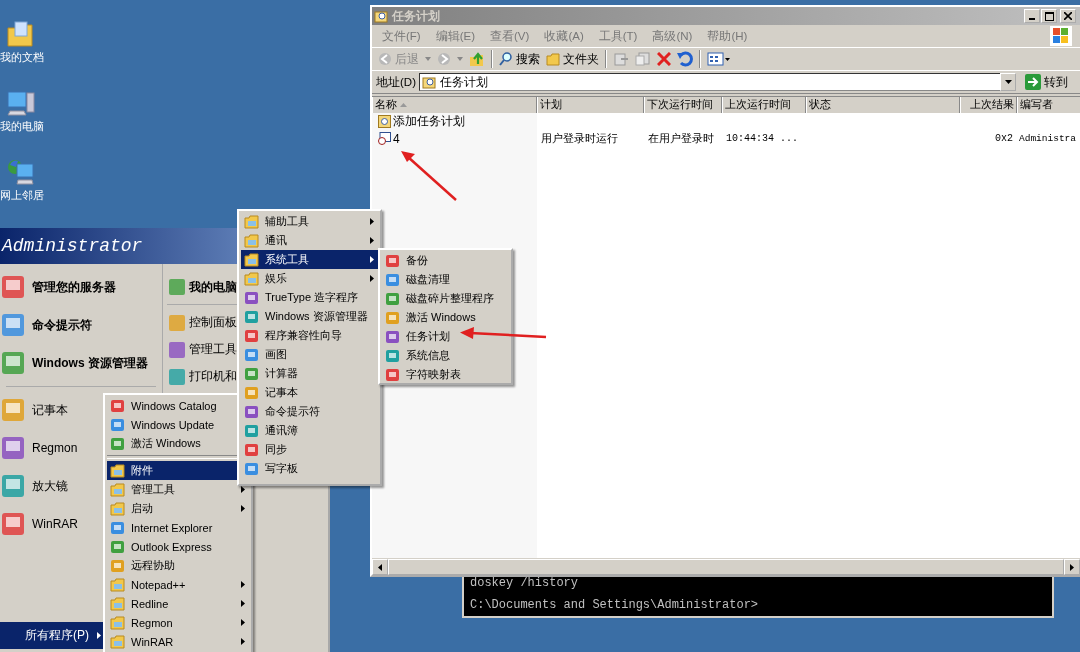  I want to click on address-label: 地址(D), so click(396, 82).